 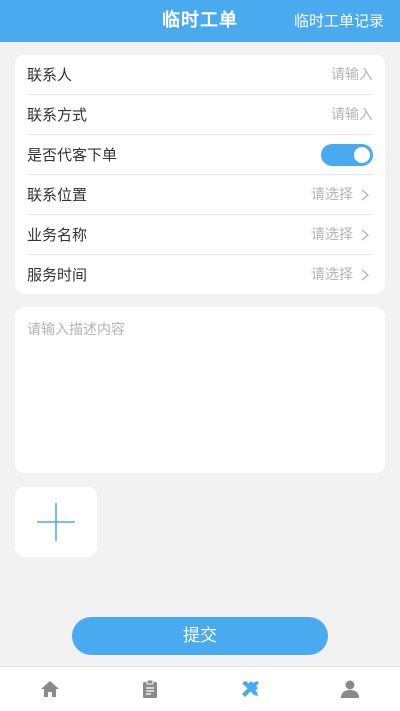 I want to click on work-order-records-link: 临时工单记录, so click(x=339, y=21).